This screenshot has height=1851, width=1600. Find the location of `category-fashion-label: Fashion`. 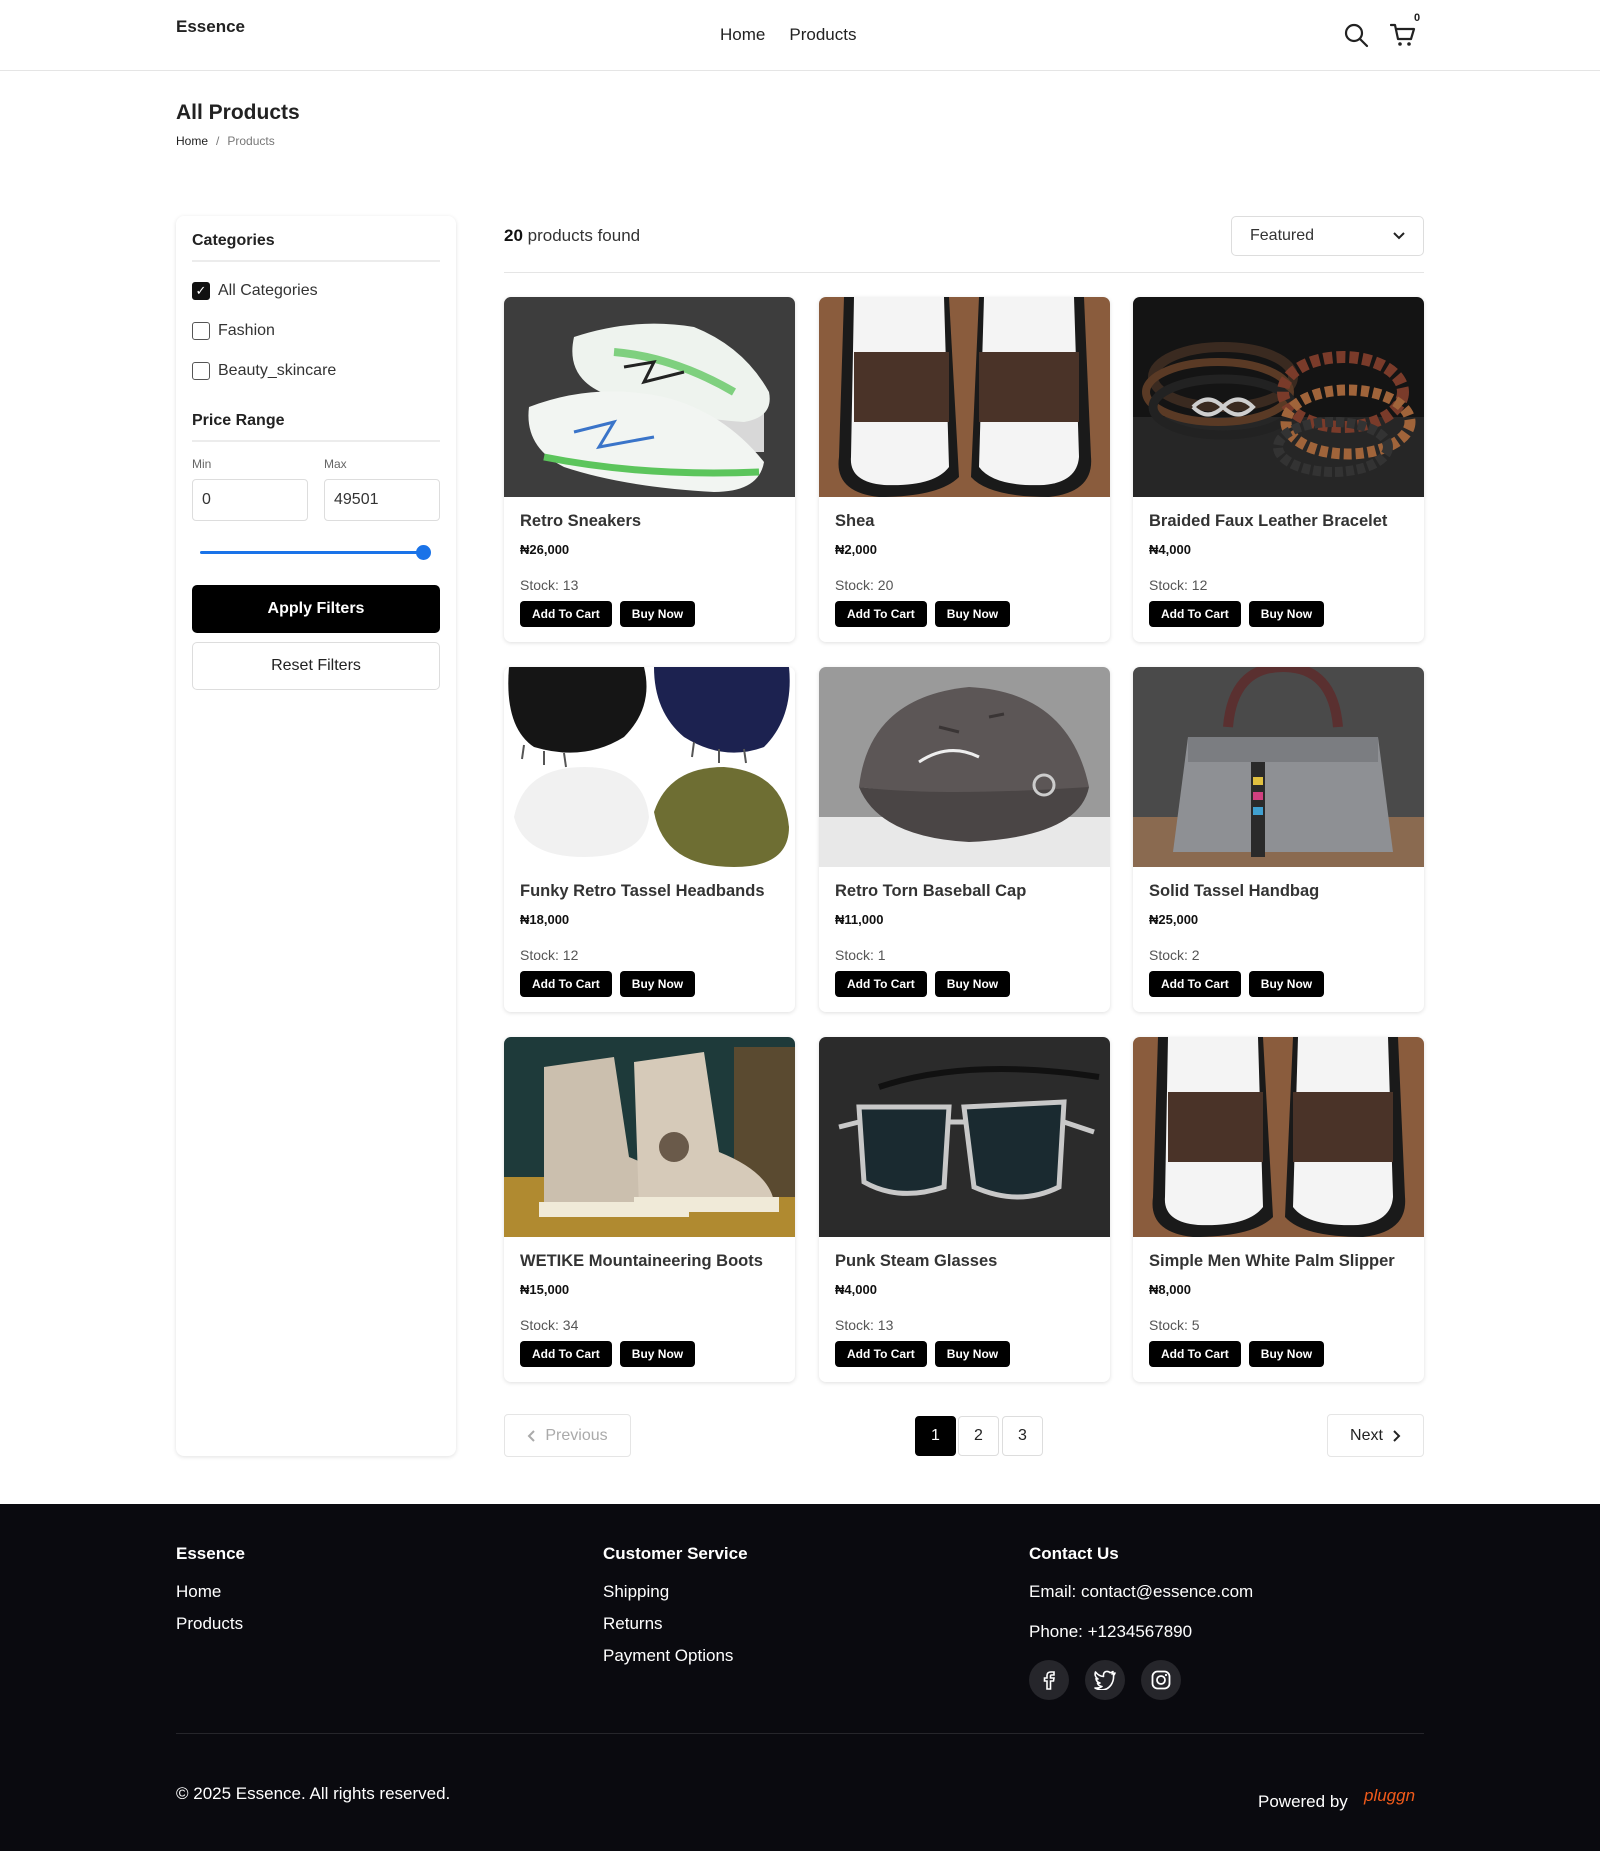

category-fashion-label: Fashion is located at coordinates (246, 330).